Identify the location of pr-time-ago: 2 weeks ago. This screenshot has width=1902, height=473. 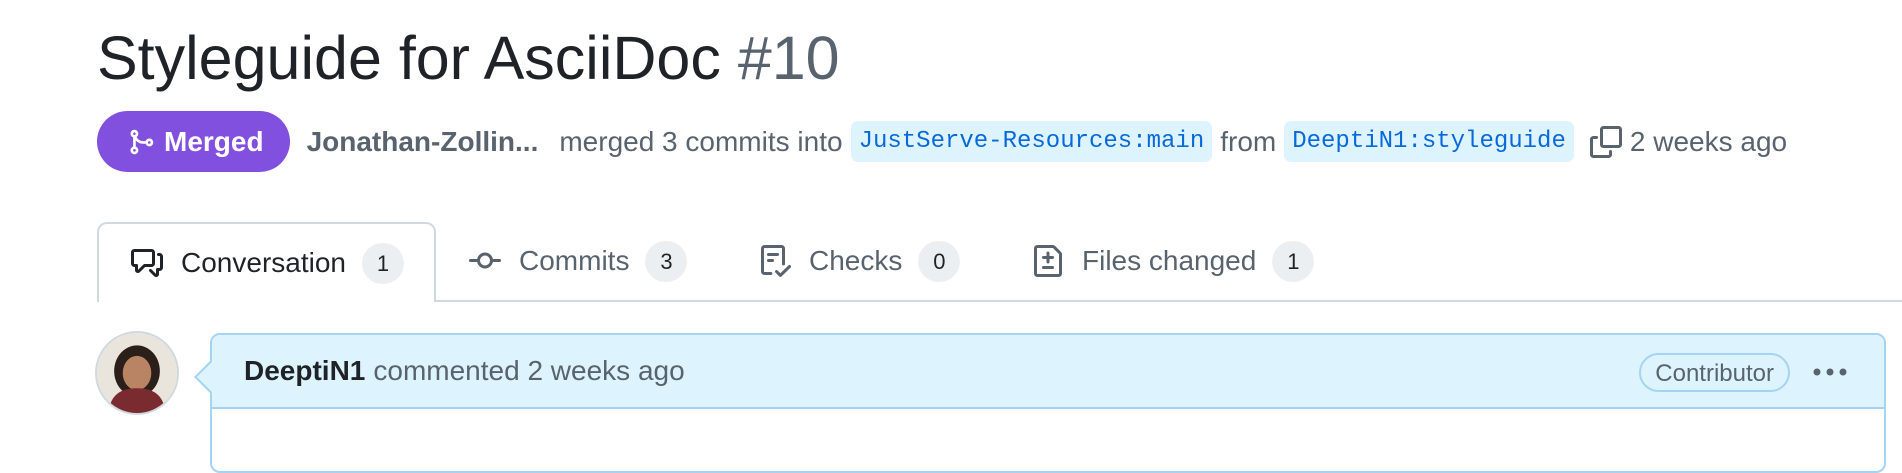
(1708, 141).